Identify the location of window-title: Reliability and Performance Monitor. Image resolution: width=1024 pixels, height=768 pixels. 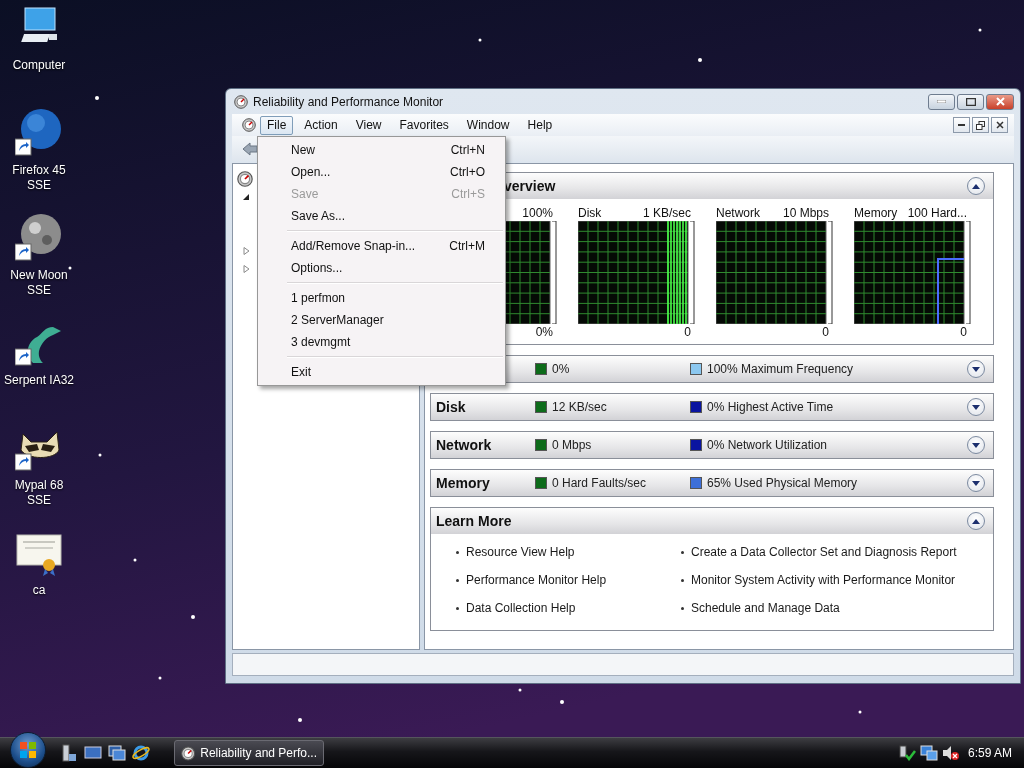
(348, 101).